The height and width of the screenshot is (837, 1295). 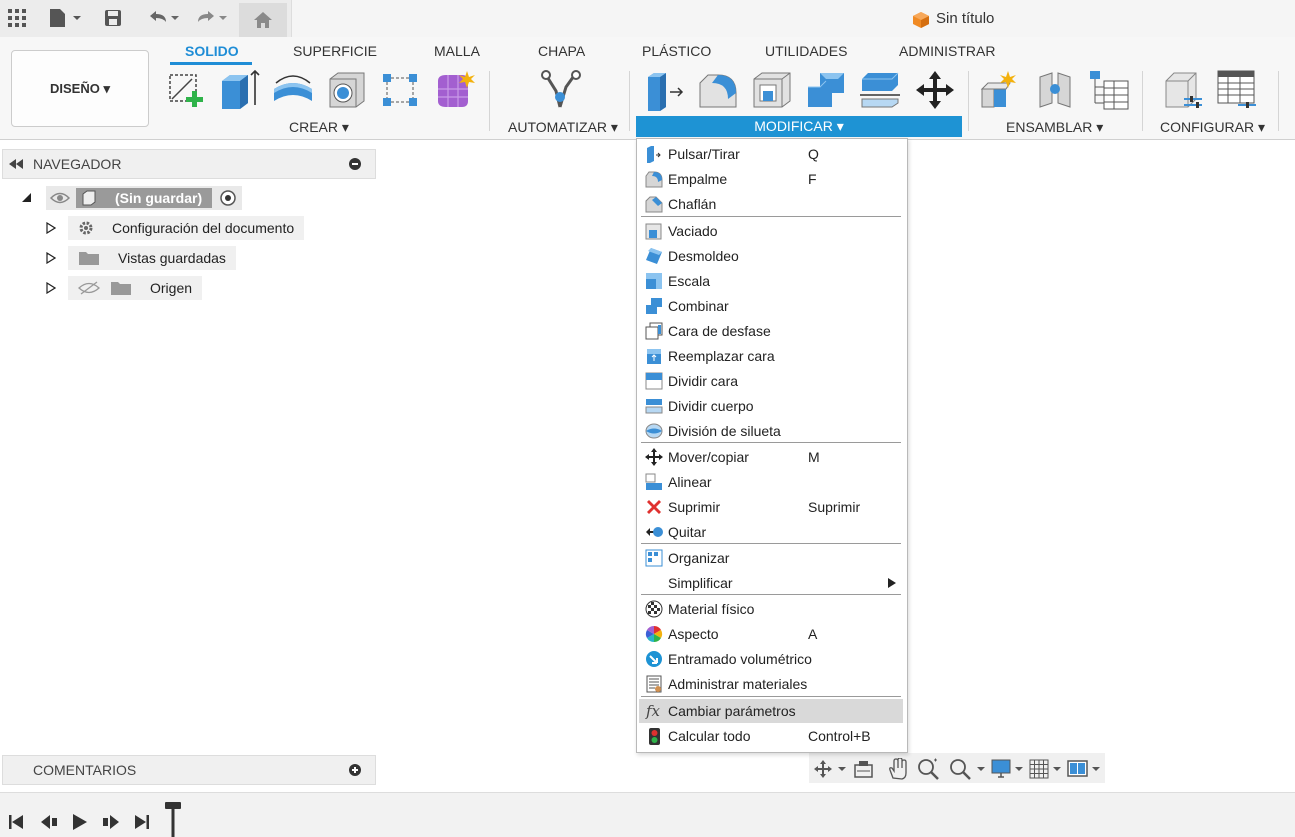 I want to click on look-at-icon, so click(x=864, y=769).